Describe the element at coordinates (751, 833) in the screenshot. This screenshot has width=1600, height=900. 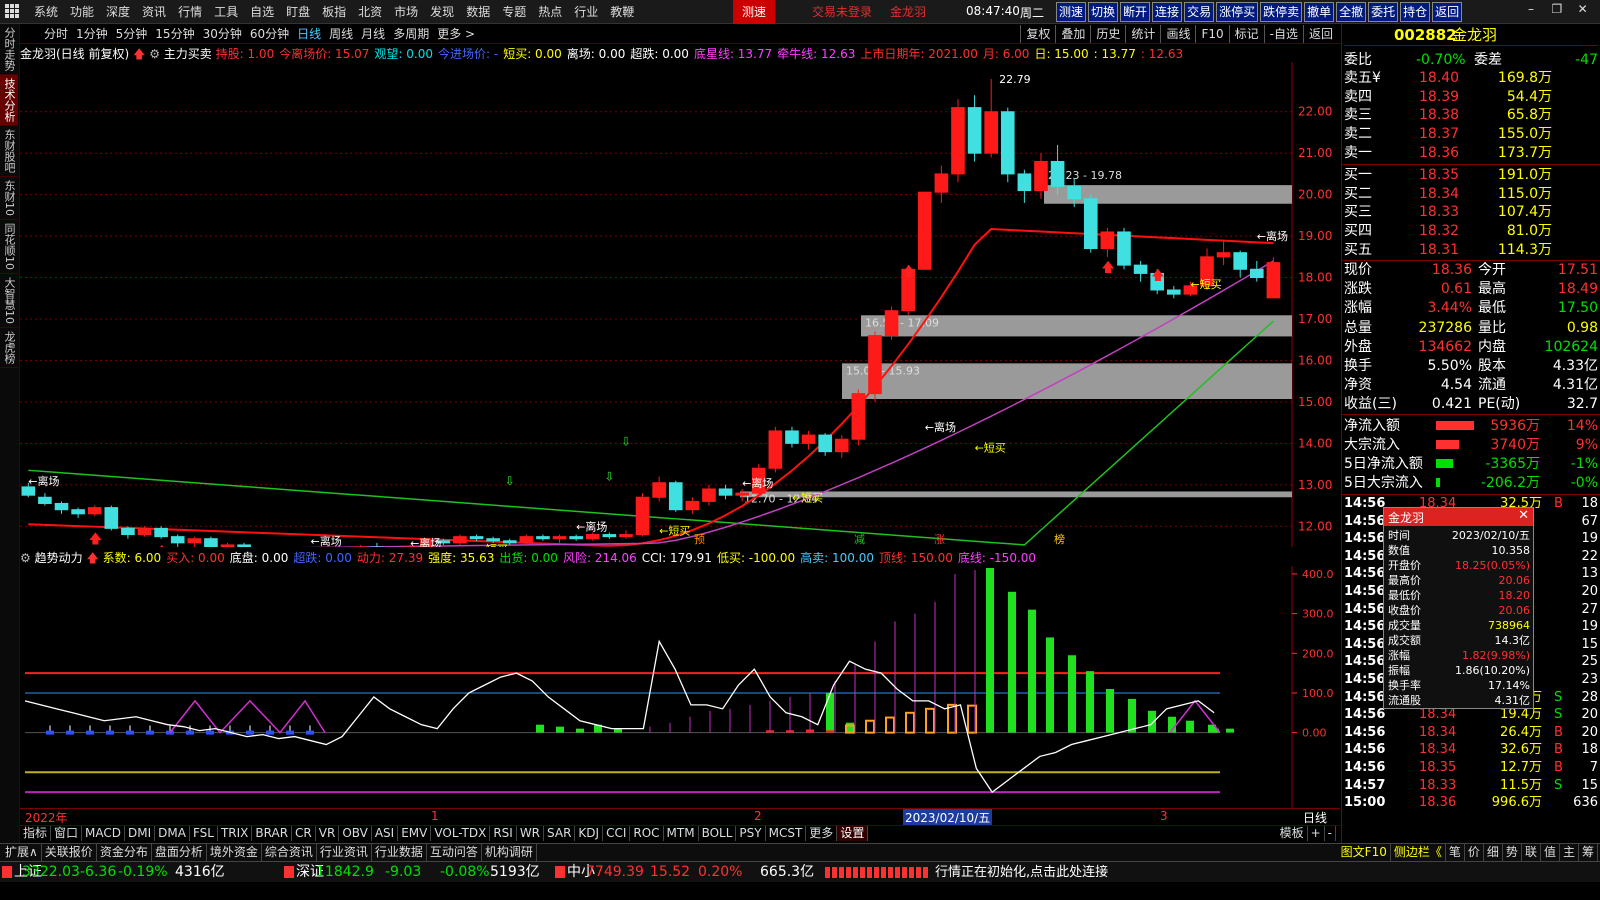
I see `indicator-tab-22: PSY` at that location.